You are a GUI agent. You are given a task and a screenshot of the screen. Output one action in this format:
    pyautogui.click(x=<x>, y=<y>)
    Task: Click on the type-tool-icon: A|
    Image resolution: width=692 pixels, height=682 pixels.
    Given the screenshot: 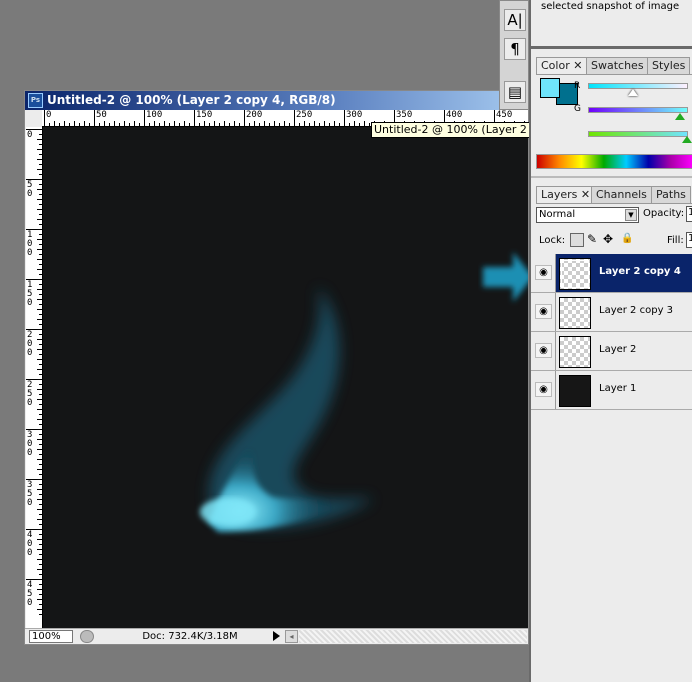 What is the action you would take?
    pyautogui.click(x=515, y=20)
    